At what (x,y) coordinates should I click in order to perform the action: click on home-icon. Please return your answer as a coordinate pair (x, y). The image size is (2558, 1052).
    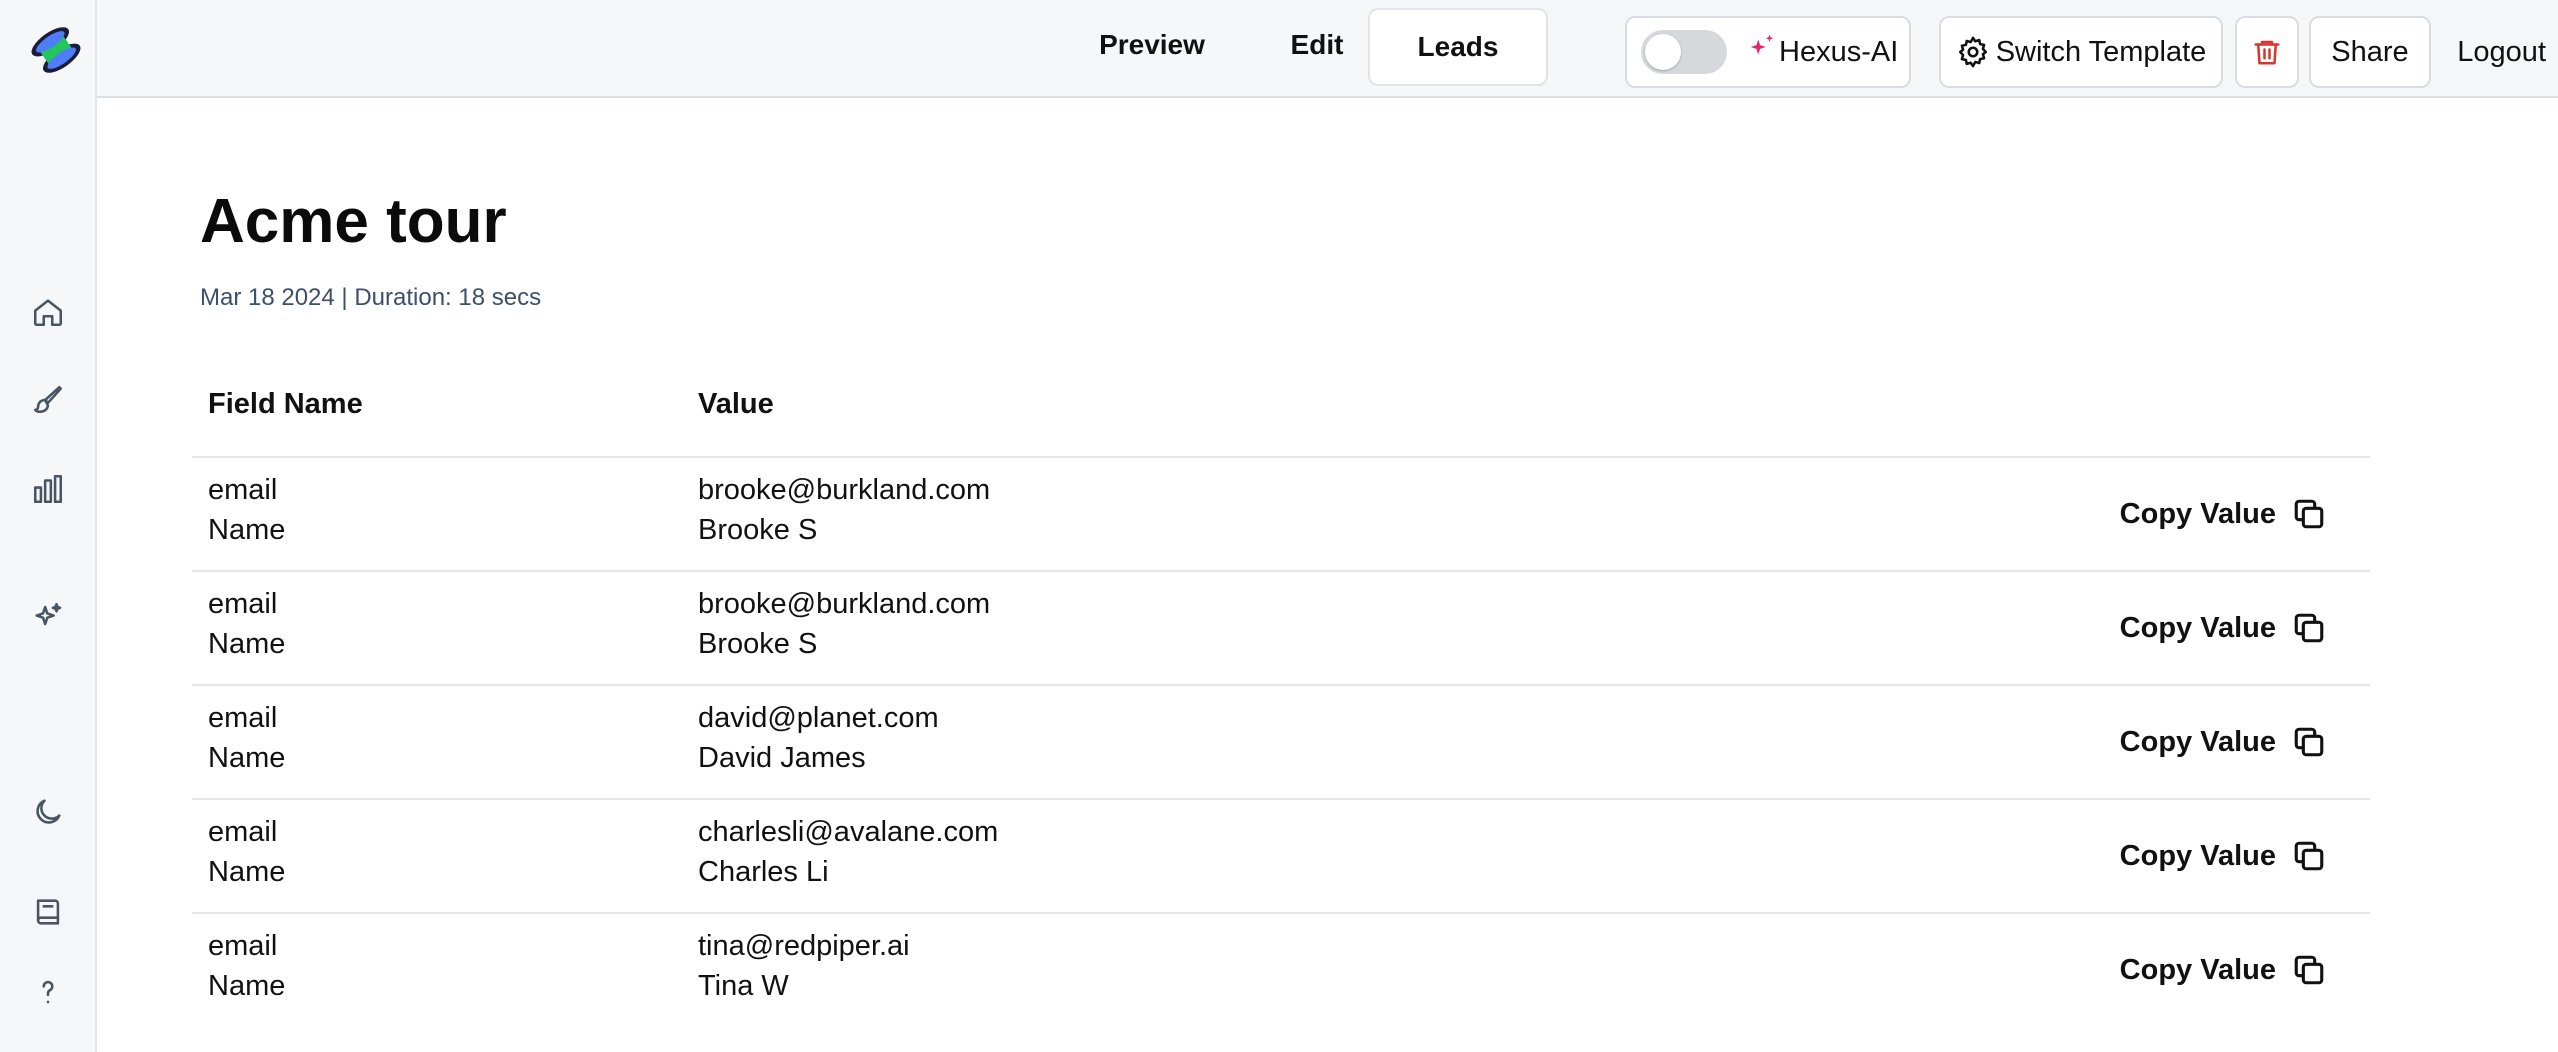
    Looking at the image, I should click on (48, 312).